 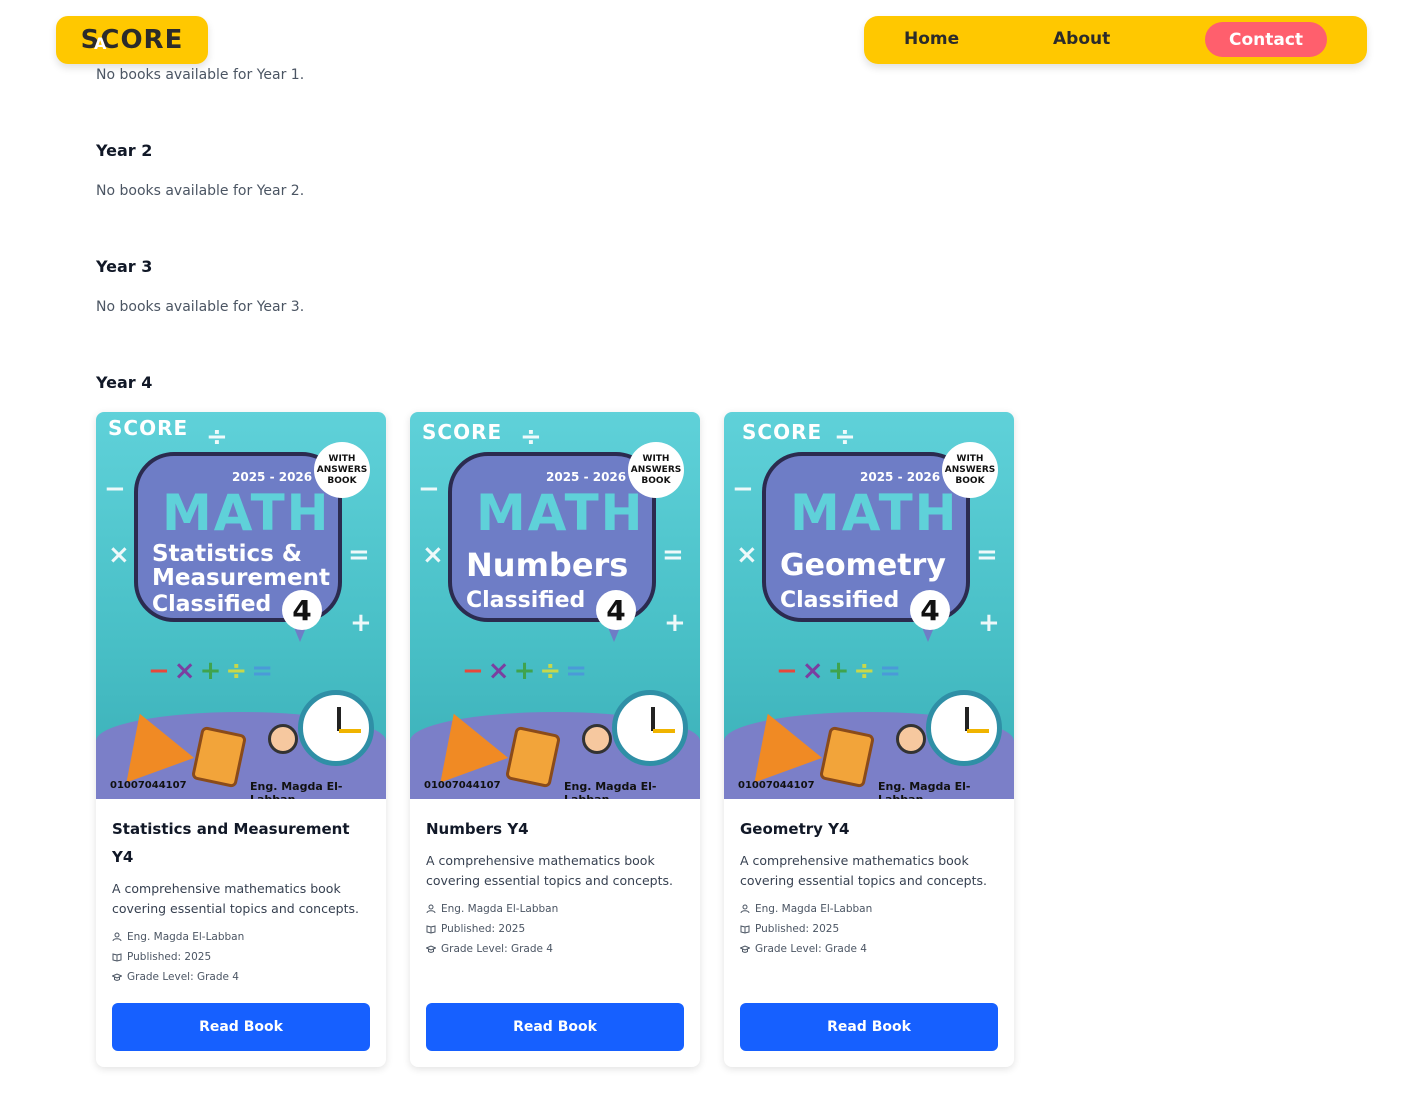 I want to click on logo: SCORE A, so click(x=132, y=40).